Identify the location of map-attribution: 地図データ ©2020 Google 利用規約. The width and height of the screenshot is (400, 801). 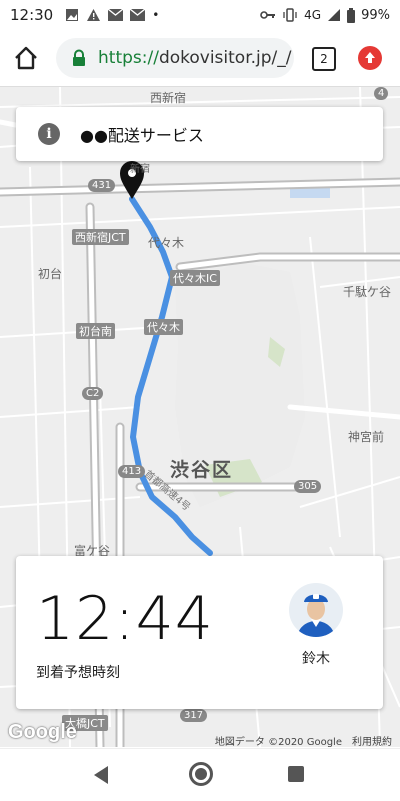
(303, 740).